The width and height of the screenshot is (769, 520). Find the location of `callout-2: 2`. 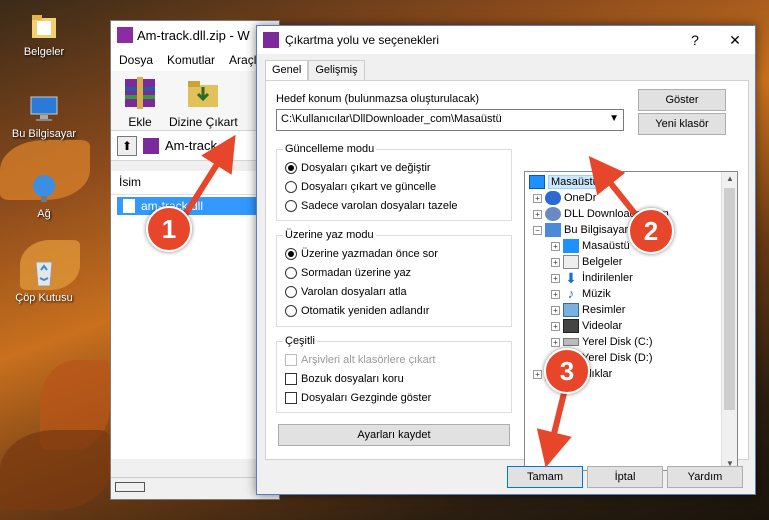

callout-2: 2 is located at coordinates (651, 231).